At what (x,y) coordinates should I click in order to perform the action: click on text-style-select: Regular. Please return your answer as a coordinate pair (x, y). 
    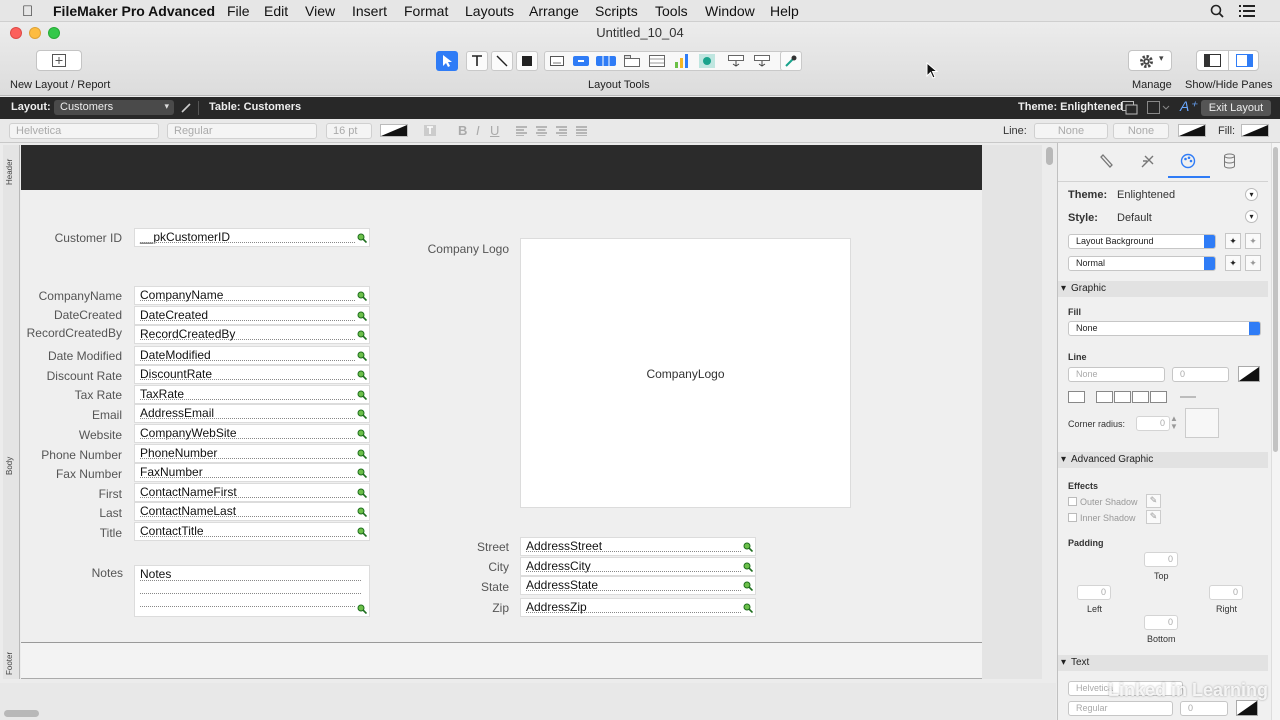
    Looking at the image, I should click on (1120, 708).